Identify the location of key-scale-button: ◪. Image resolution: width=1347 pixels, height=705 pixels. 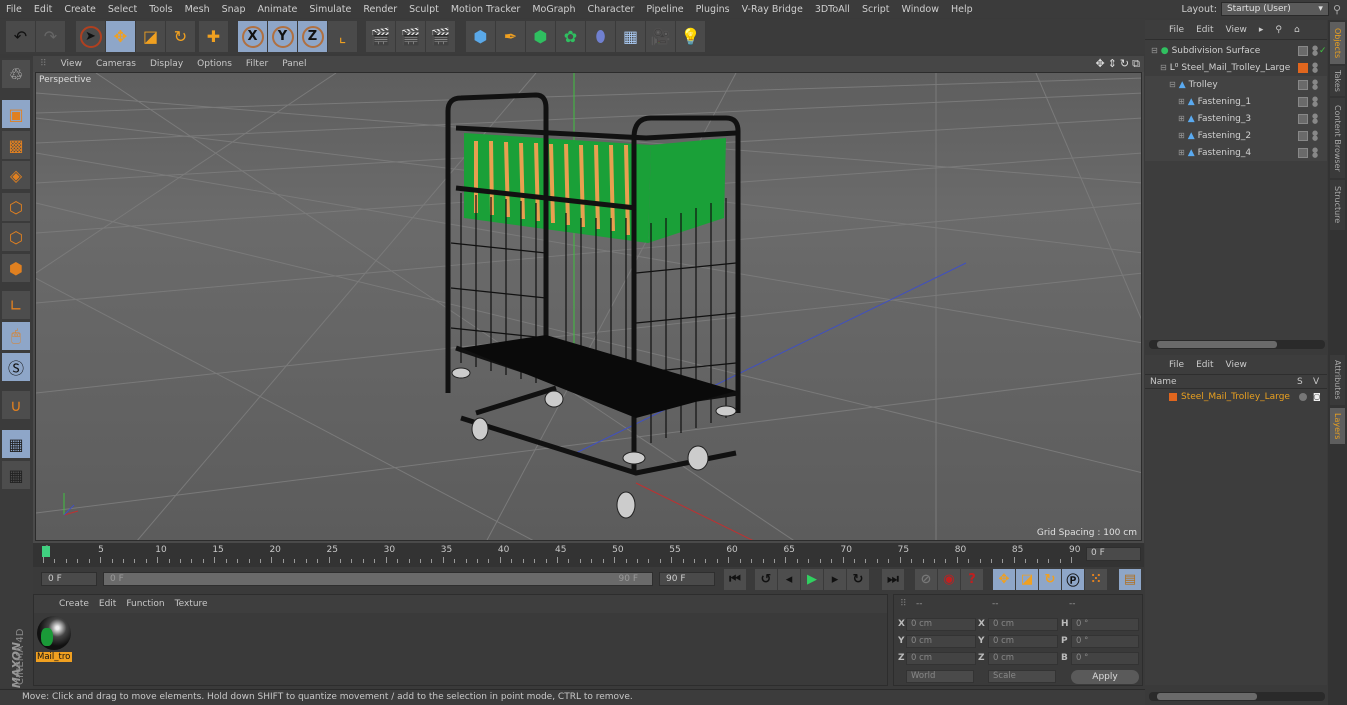
(1027, 579).